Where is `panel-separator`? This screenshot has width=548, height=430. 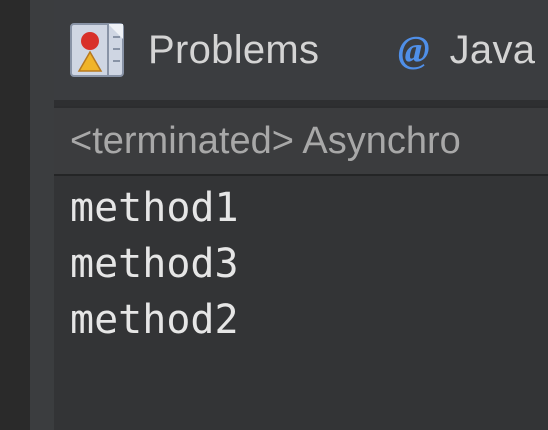 panel-separator is located at coordinates (42, 215).